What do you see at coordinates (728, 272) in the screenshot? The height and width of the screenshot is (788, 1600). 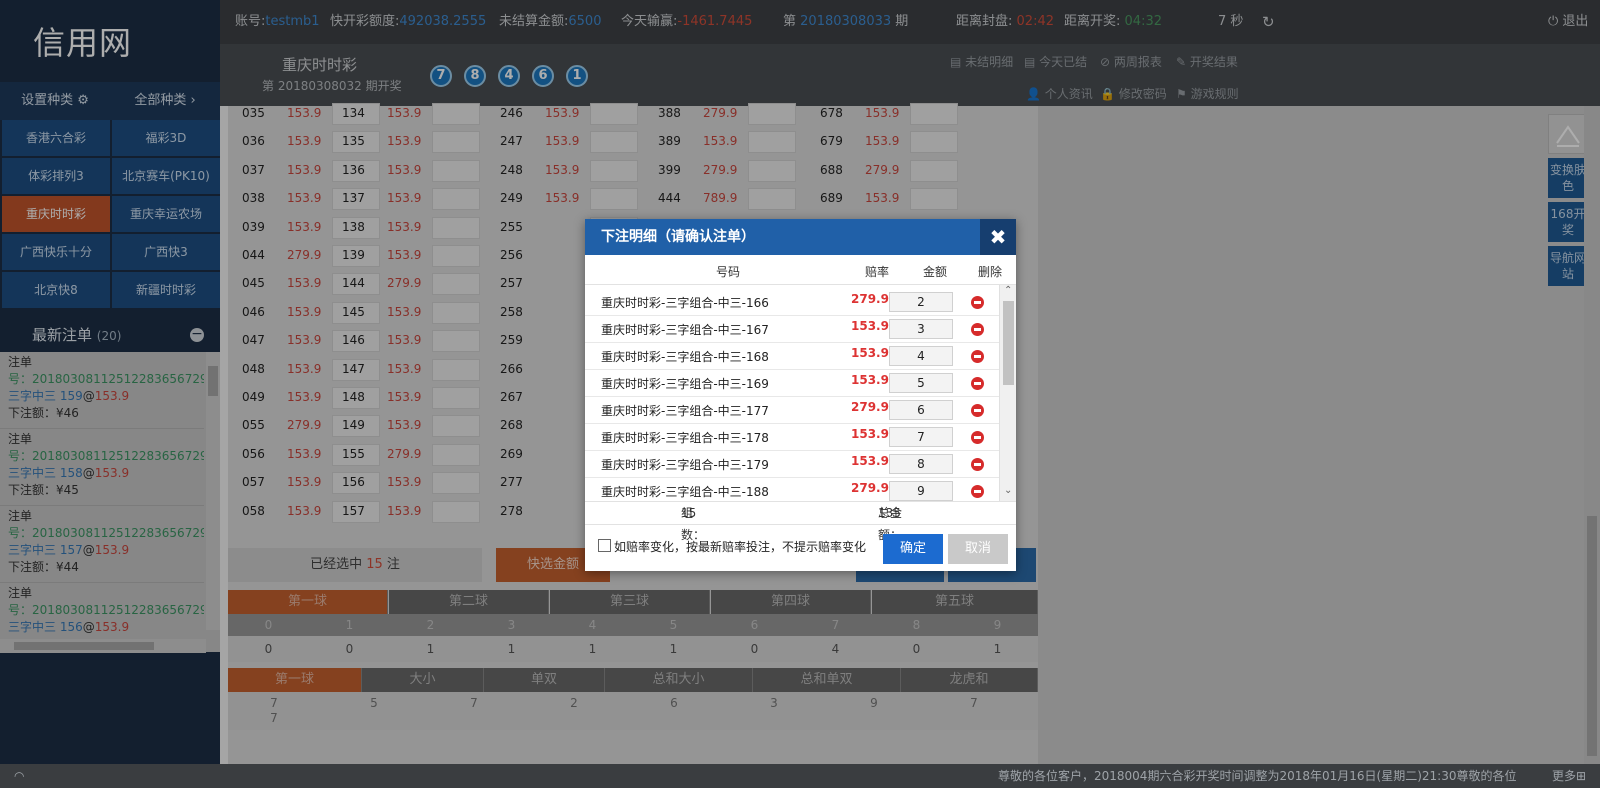 I see `col-number: 号码` at bounding box center [728, 272].